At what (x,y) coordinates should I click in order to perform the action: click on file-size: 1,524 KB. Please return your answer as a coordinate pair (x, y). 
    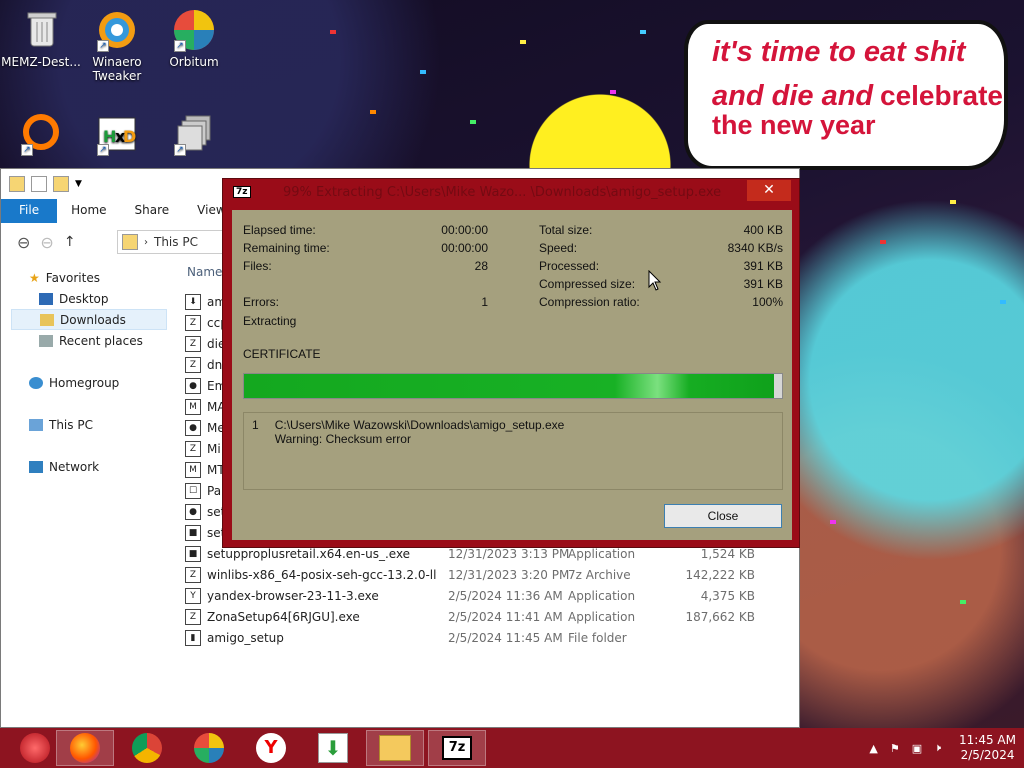
    Looking at the image, I should click on (727, 553).